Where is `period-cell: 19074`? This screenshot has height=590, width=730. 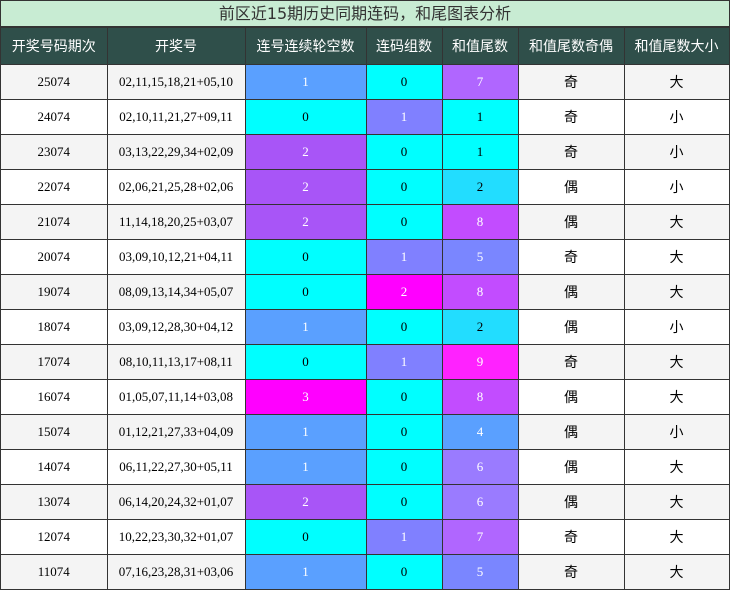 period-cell: 19074 is located at coordinates (54, 292).